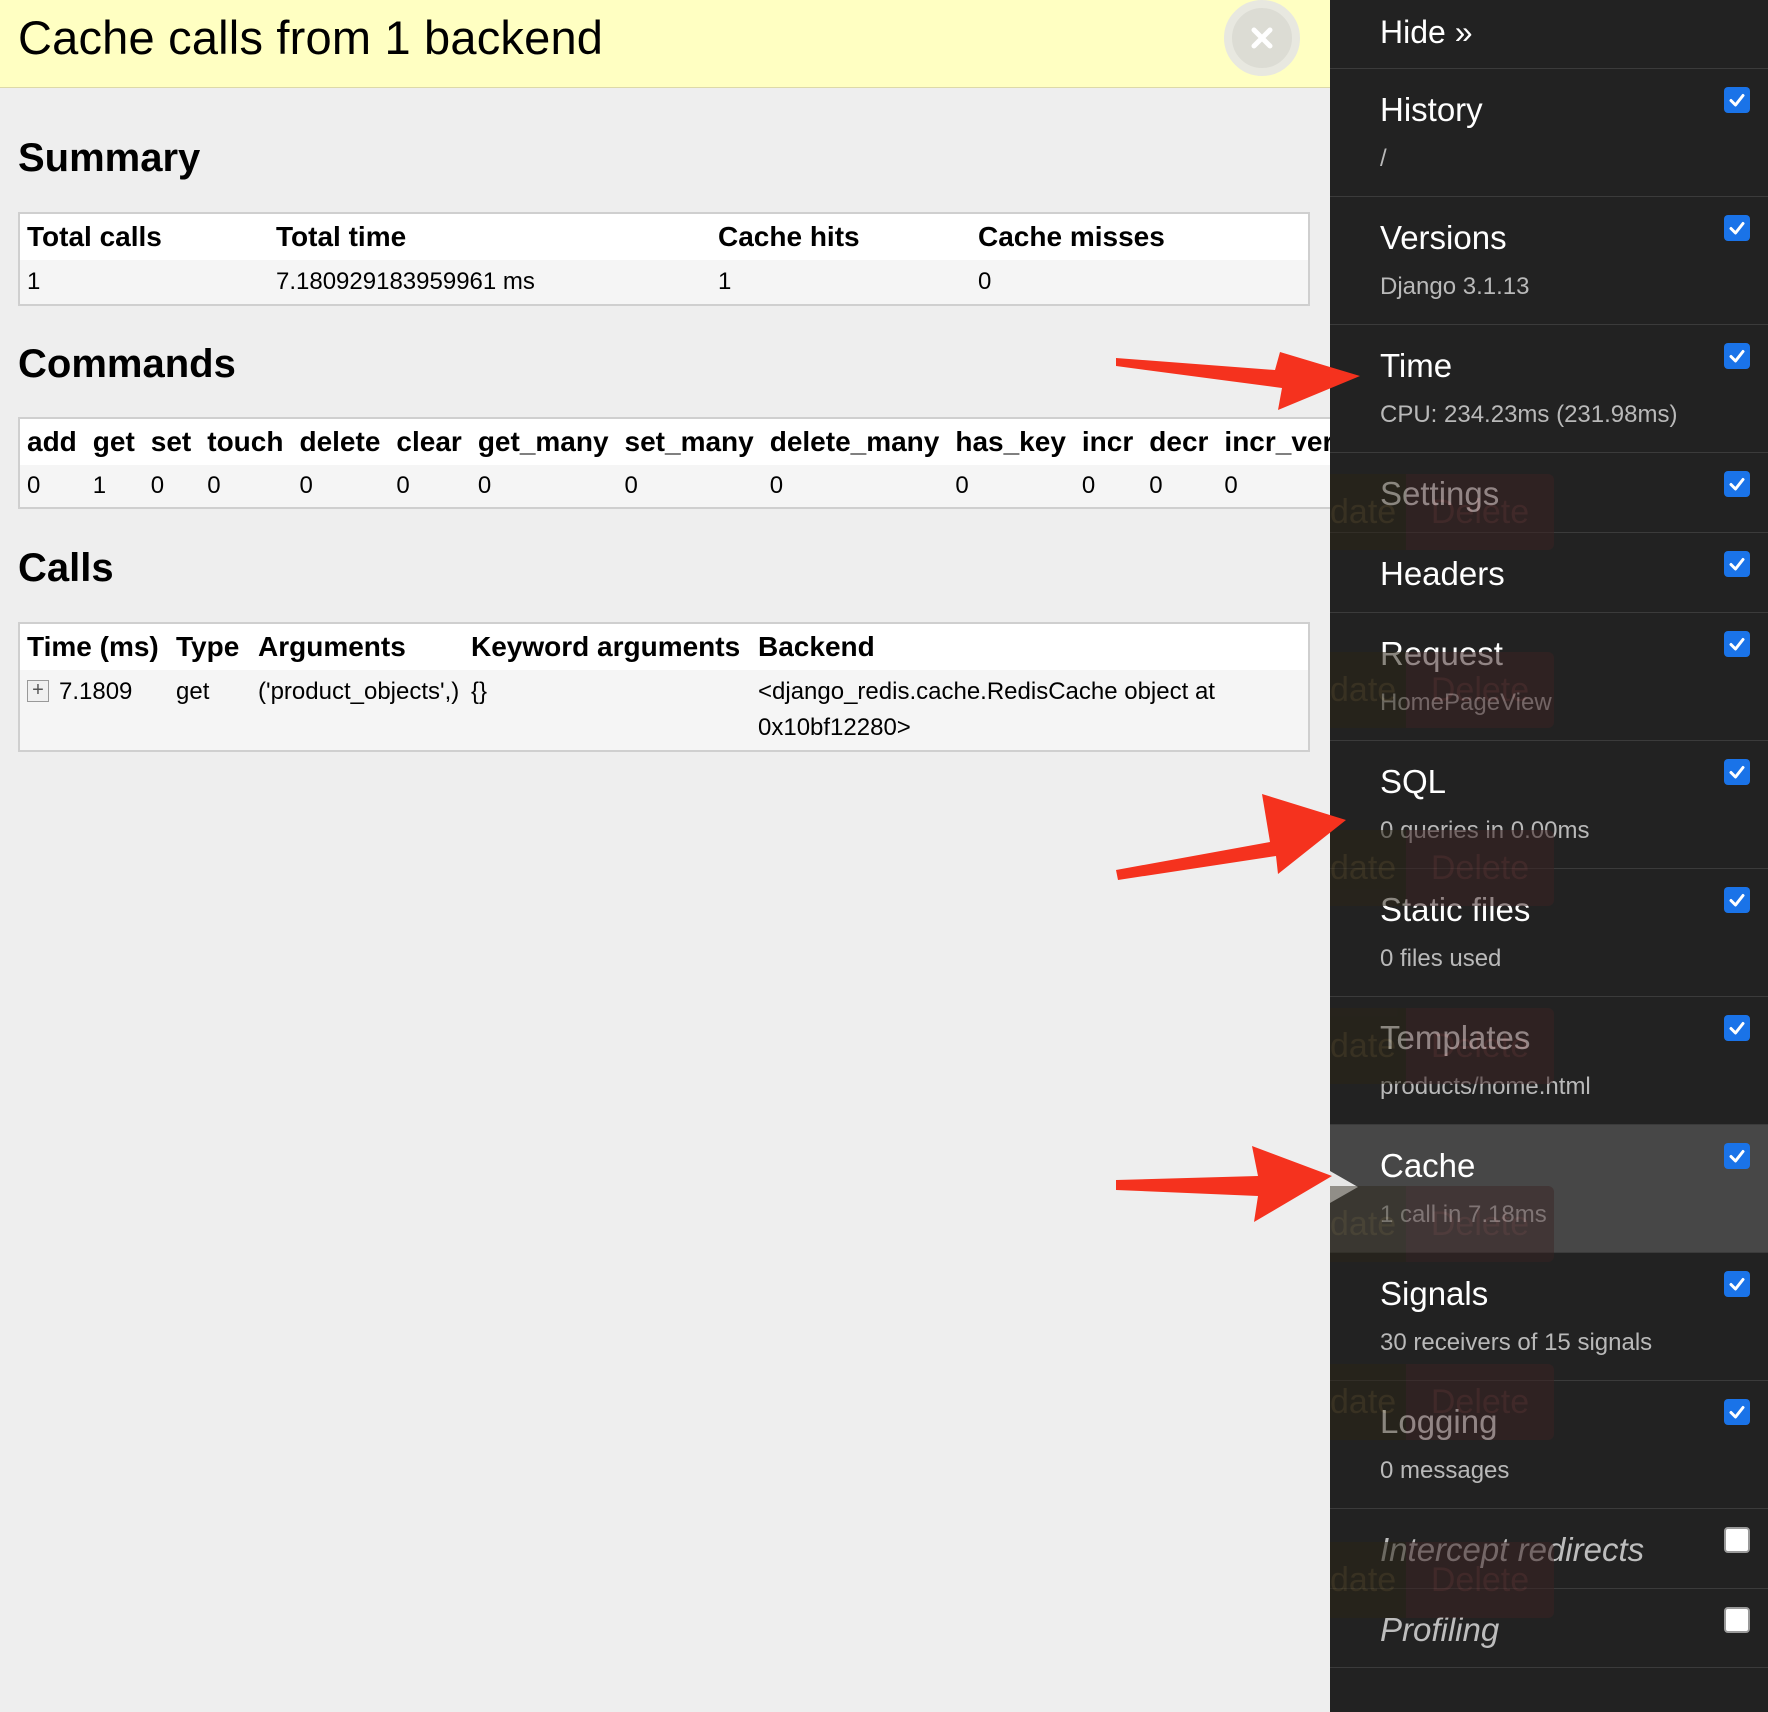 The width and height of the screenshot is (1768, 1712). I want to click on cmd-get-count: 1, so click(115, 486).